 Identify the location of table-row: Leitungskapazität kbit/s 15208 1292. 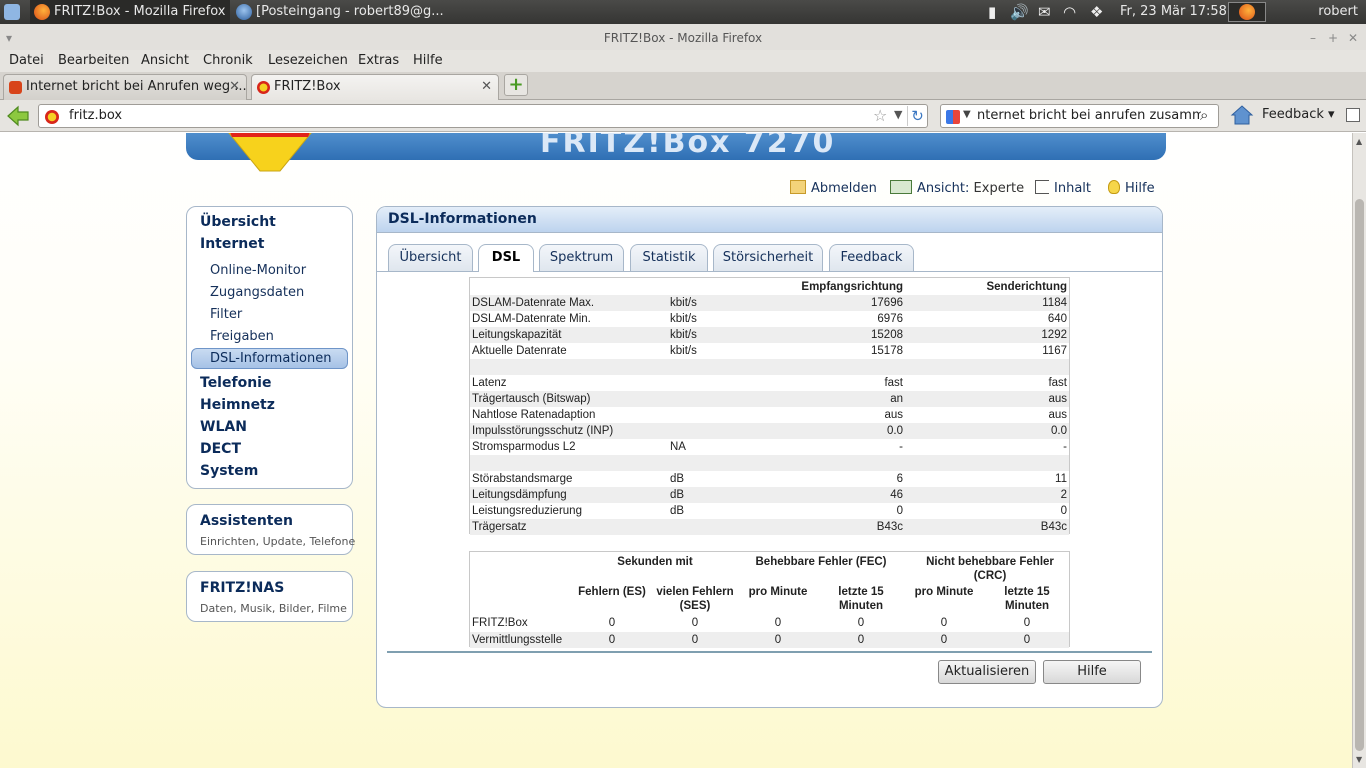
(769, 335).